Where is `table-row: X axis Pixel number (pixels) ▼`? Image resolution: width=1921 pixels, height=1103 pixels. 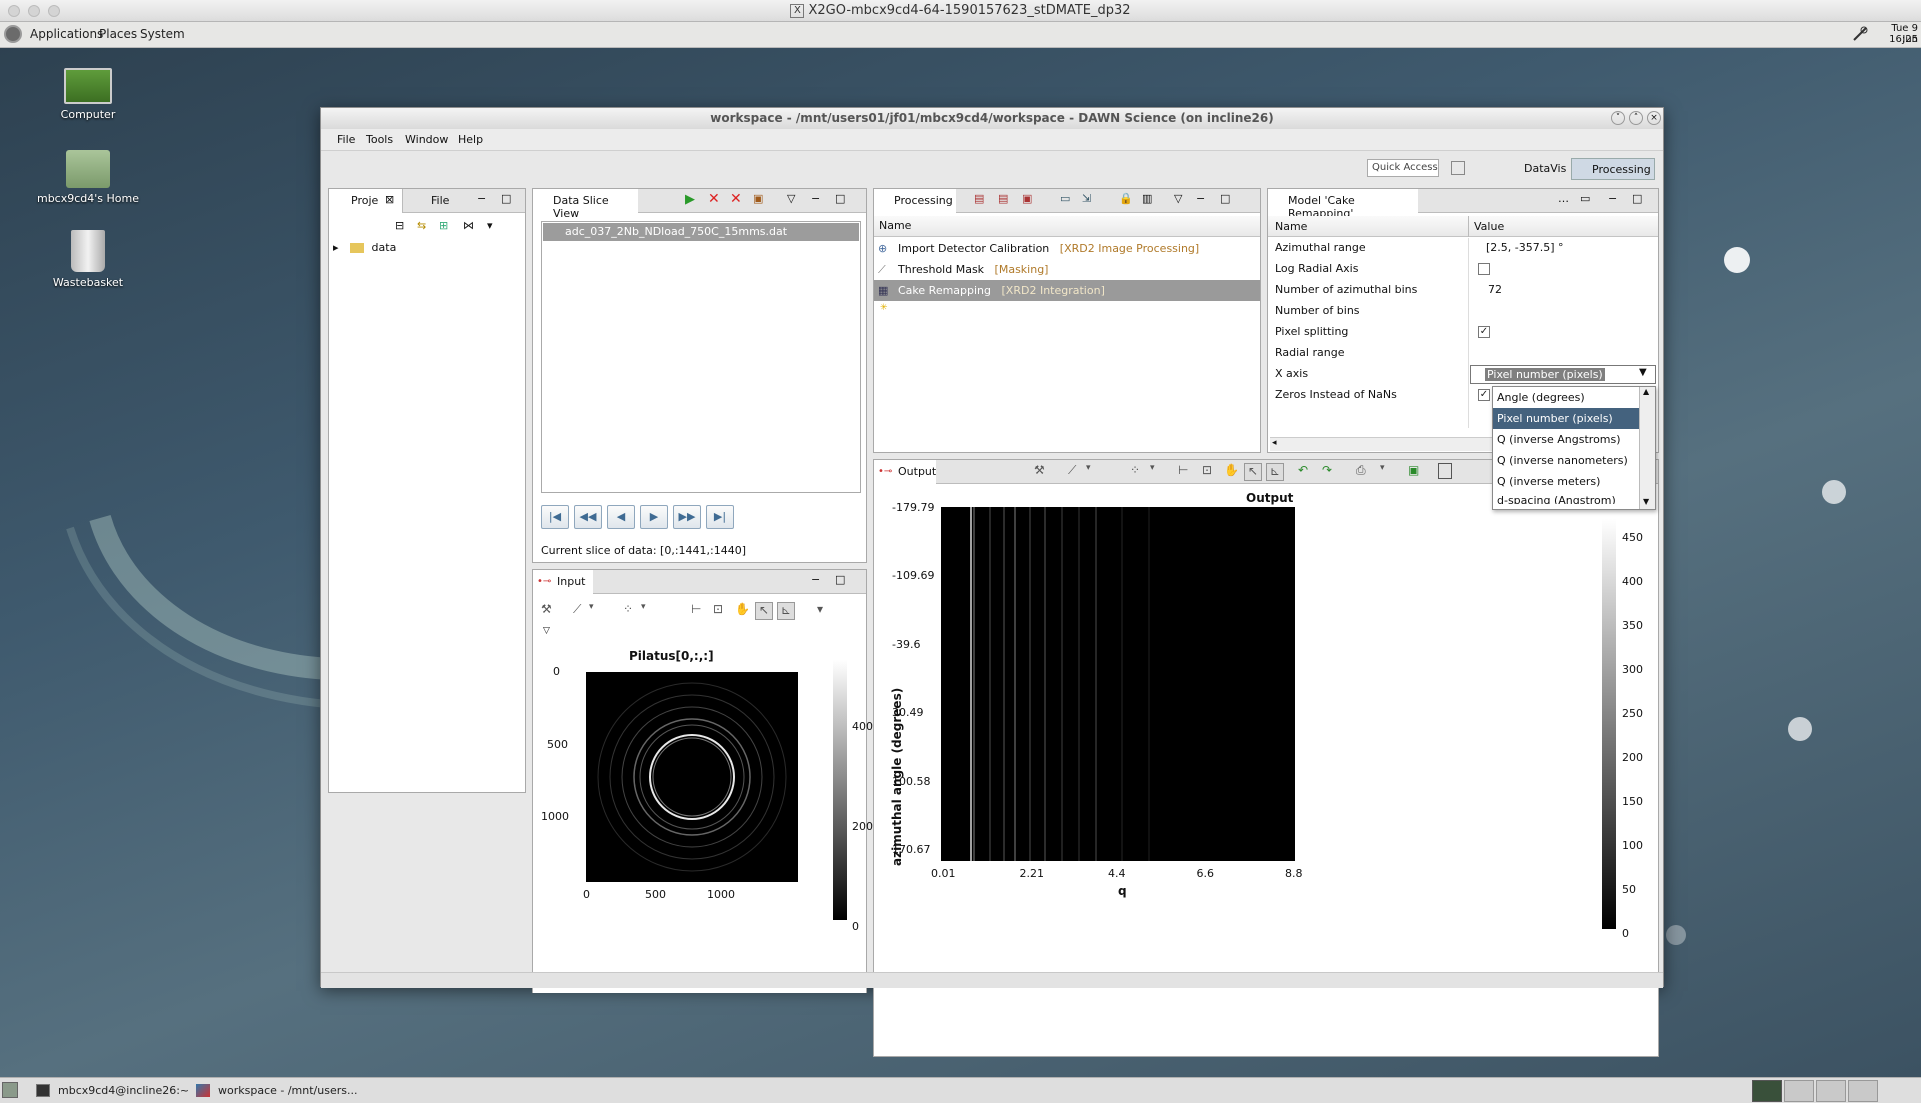 table-row: X axis Pixel number (pixels) ▼ is located at coordinates (1463, 374).